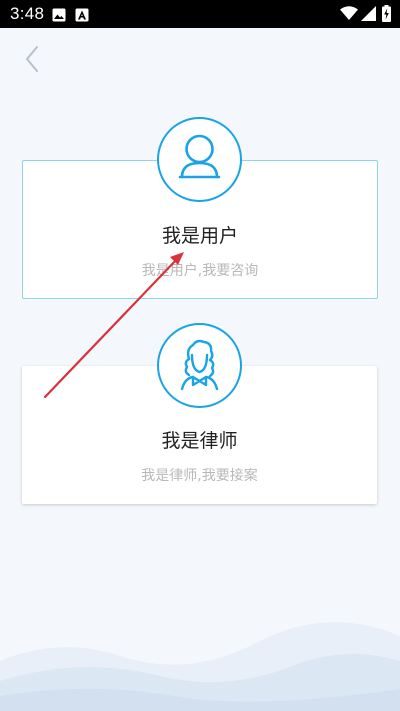 Image resolution: width=400 pixels, height=711 pixels. What do you see at coordinates (199, 476) in the screenshot?
I see `lawyer-card-subtitle: 我是律师,我要接案` at bounding box center [199, 476].